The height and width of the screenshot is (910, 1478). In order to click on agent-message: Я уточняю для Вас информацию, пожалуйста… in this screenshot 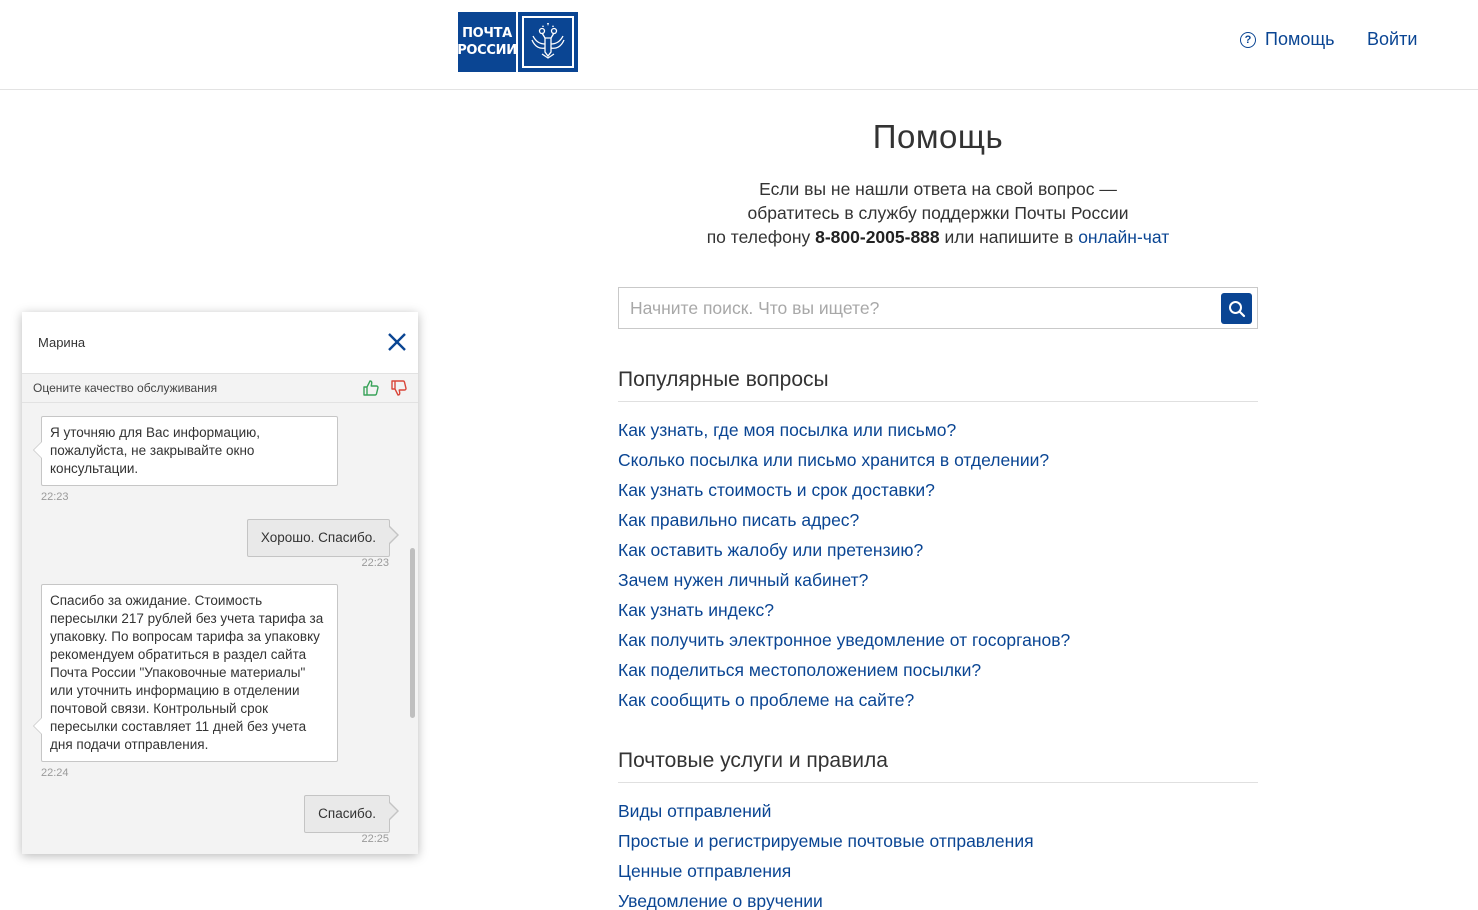, I will do `click(185, 451)`.